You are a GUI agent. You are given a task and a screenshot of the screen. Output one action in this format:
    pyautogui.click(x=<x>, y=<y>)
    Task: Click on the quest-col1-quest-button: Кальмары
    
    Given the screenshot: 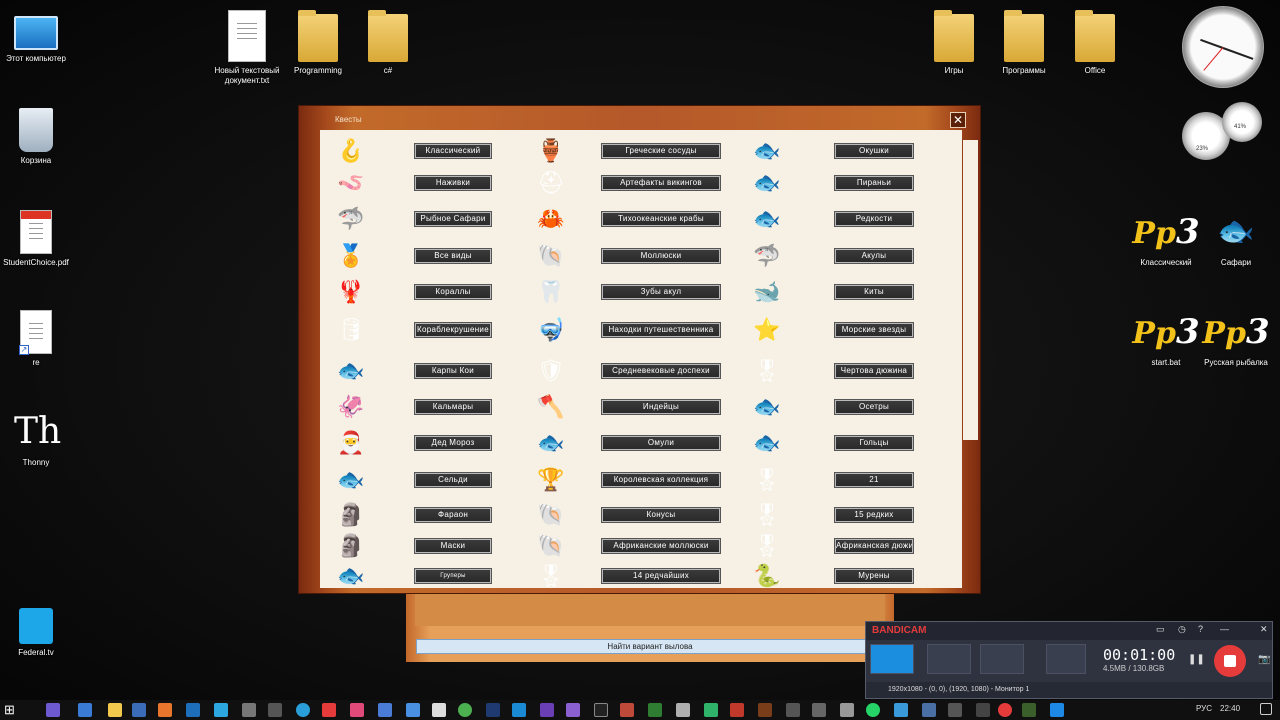 What is the action you would take?
    pyautogui.click(x=453, y=407)
    